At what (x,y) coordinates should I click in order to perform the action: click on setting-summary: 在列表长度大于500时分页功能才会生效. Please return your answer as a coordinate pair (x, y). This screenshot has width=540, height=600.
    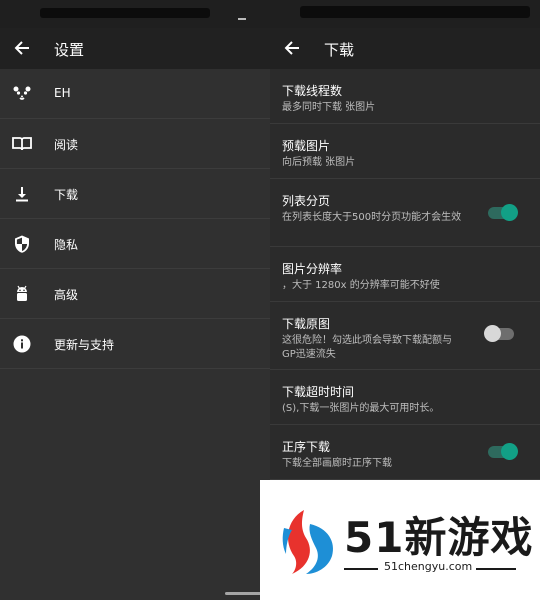
    Looking at the image, I should click on (372, 217).